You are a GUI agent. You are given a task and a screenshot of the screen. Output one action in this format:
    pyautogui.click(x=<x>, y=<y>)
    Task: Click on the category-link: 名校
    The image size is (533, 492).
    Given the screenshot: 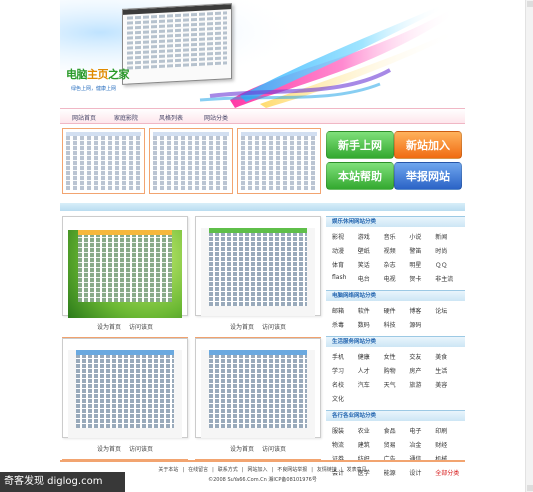 What is the action you would take?
    pyautogui.click(x=345, y=384)
    